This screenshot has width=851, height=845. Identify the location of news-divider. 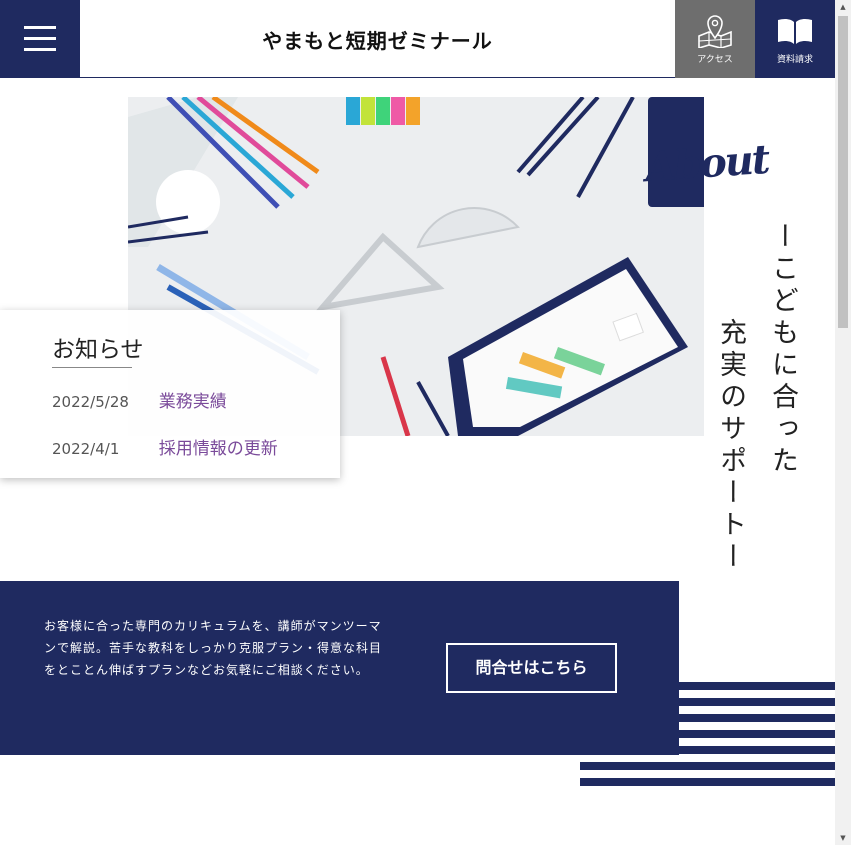
(92, 367).